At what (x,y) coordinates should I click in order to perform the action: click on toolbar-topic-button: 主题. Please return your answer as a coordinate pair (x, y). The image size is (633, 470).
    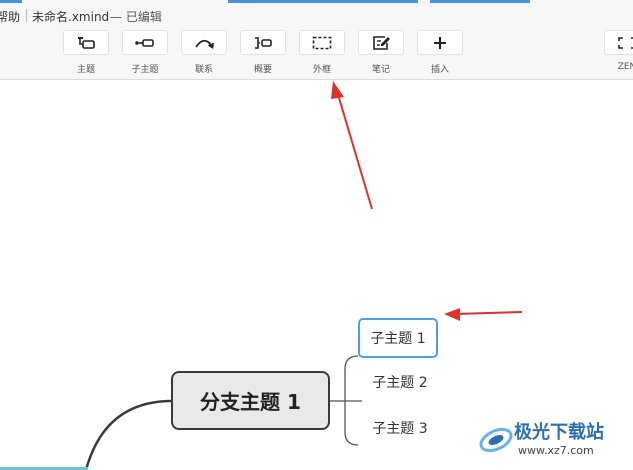
    Looking at the image, I should click on (87, 53).